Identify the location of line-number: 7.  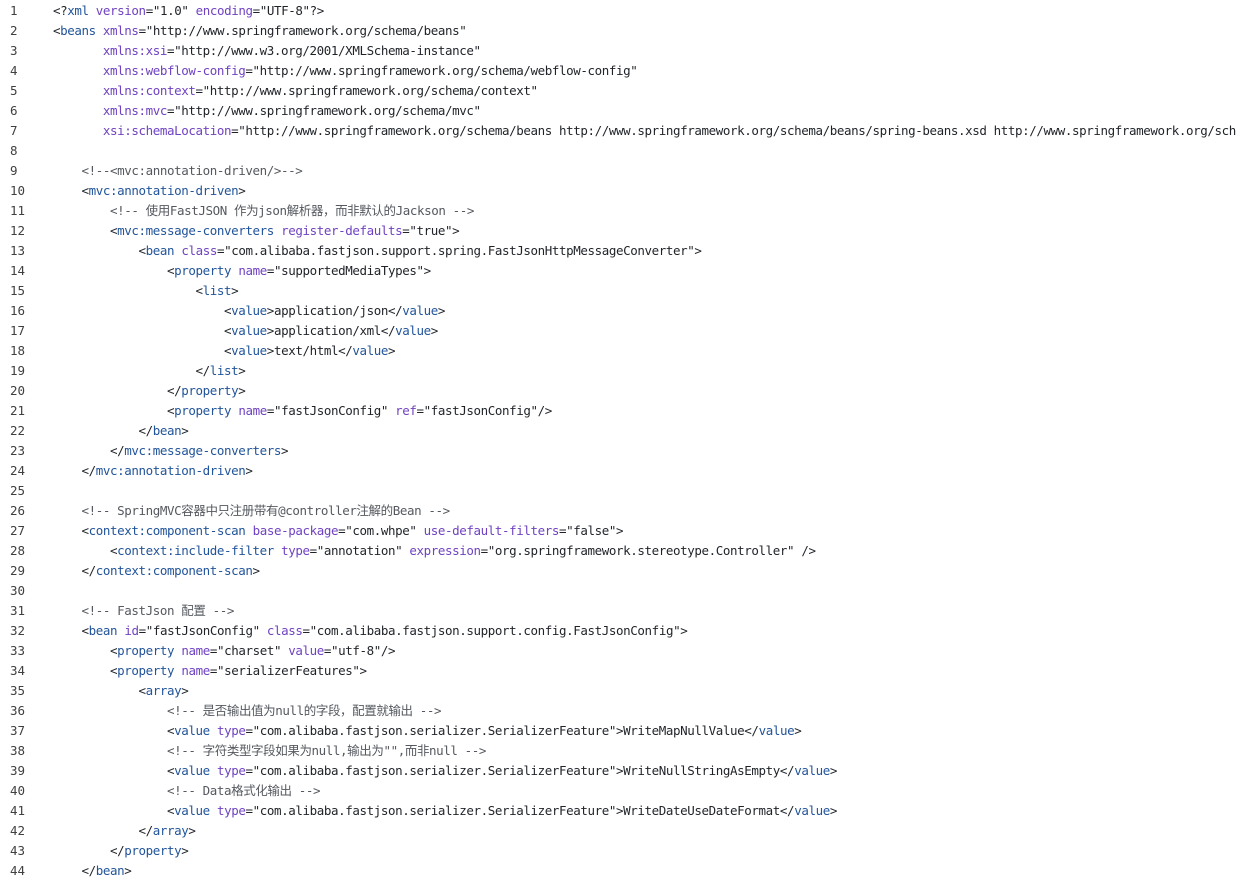
(14, 130).